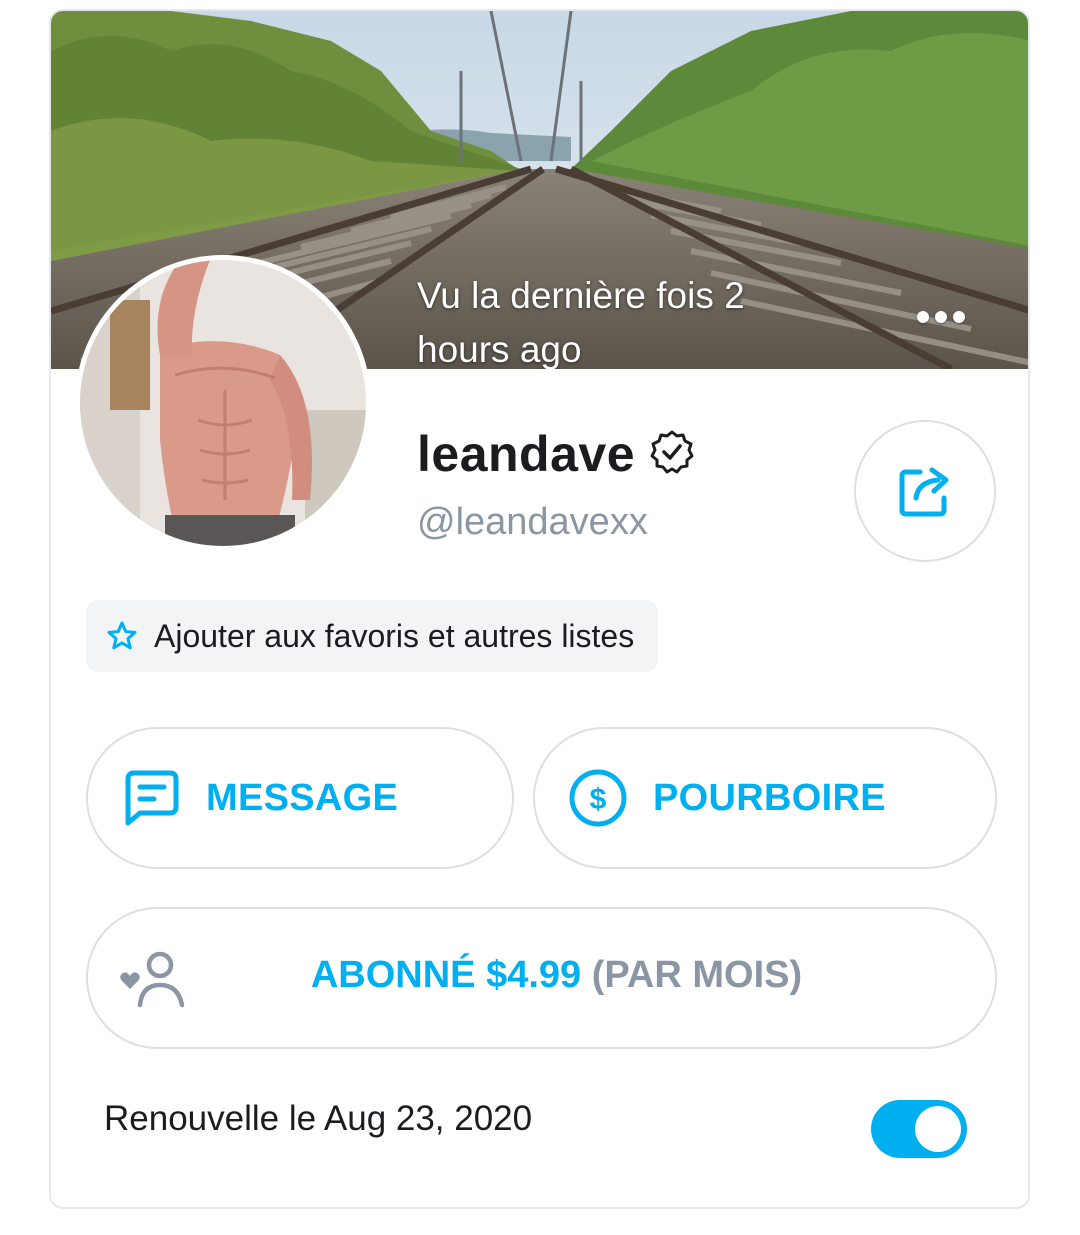 The width and height of the screenshot is (1080, 1235). What do you see at coordinates (923, 317) in the screenshot?
I see `more-horizontal-icon` at bounding box center [923, 317].